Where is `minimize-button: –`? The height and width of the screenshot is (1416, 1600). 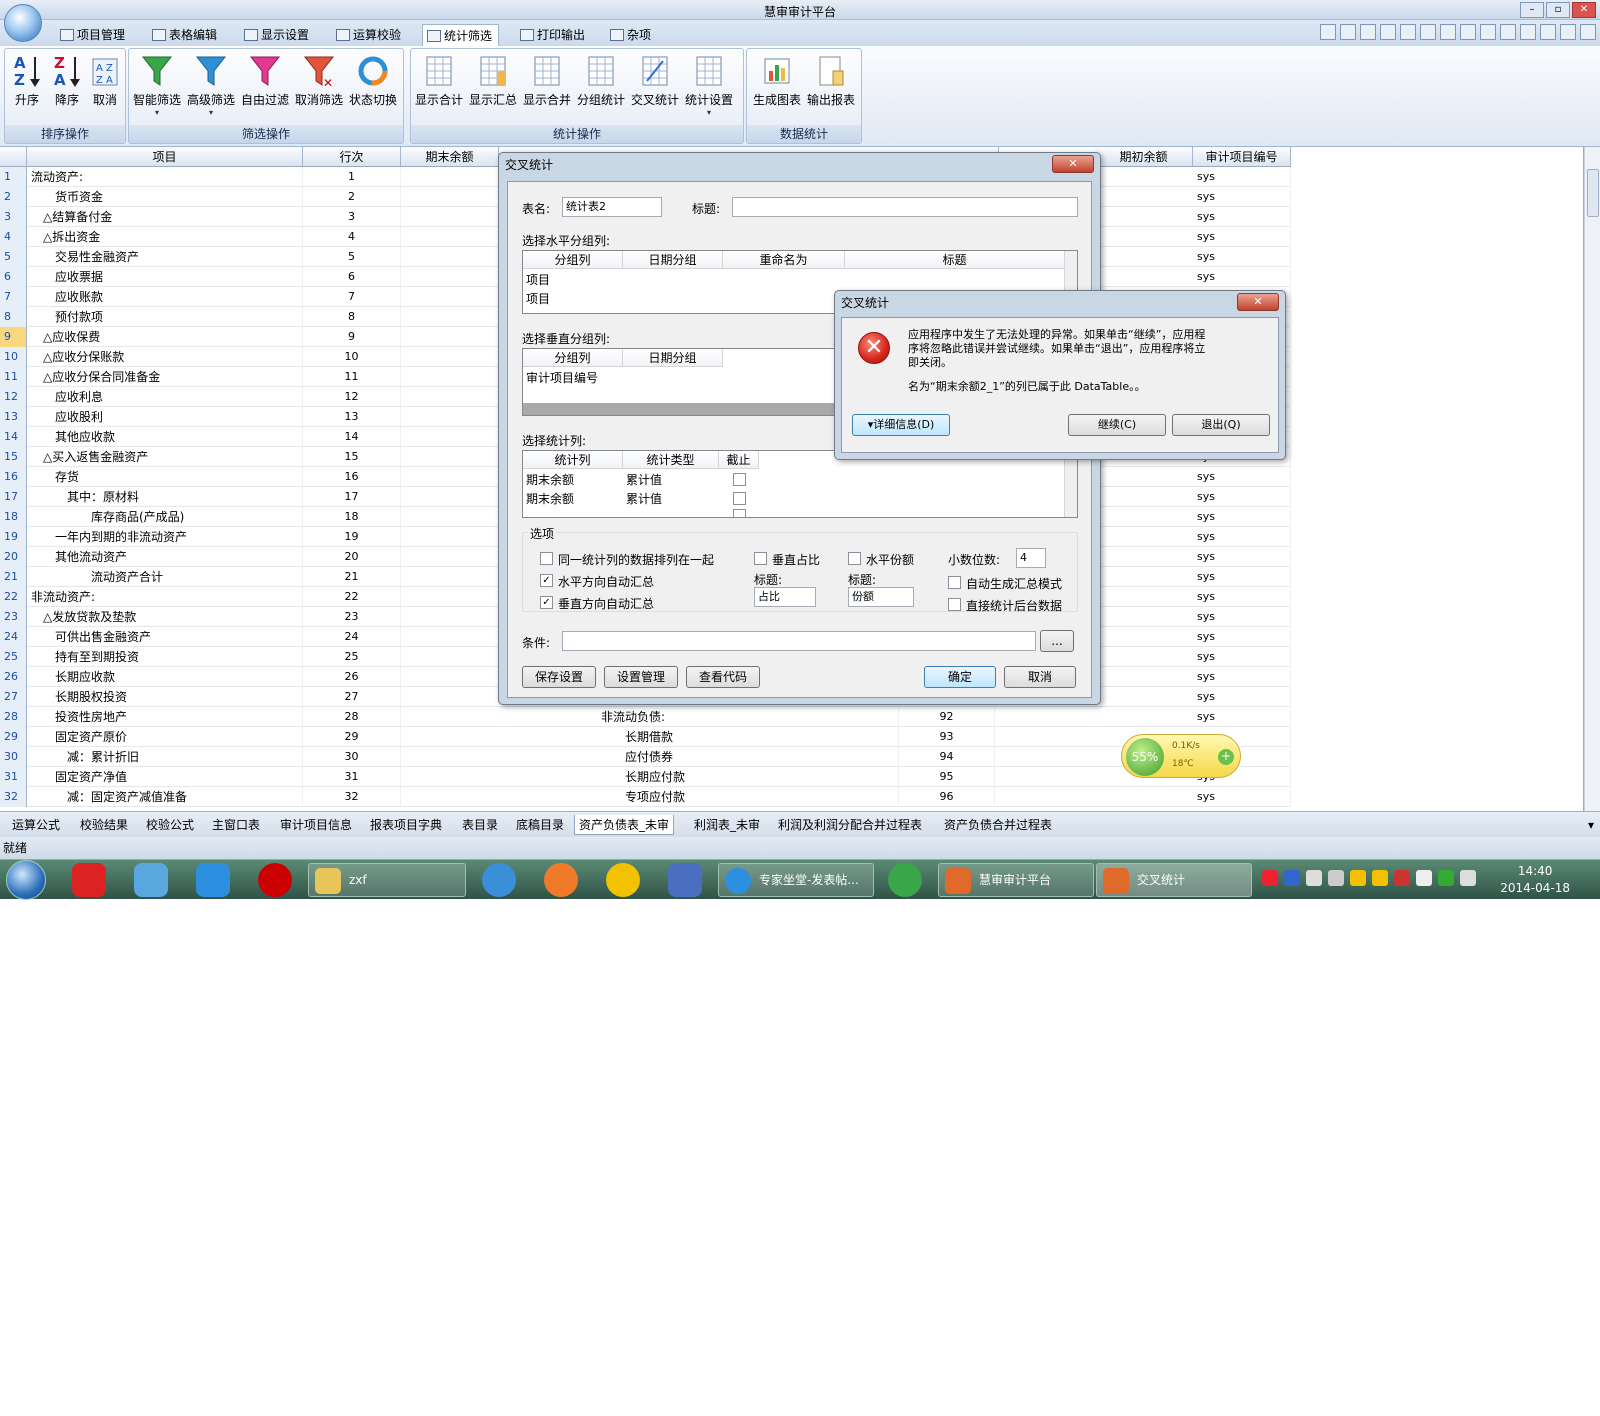
minimize-button: – is located at coordinates (1532, 10).